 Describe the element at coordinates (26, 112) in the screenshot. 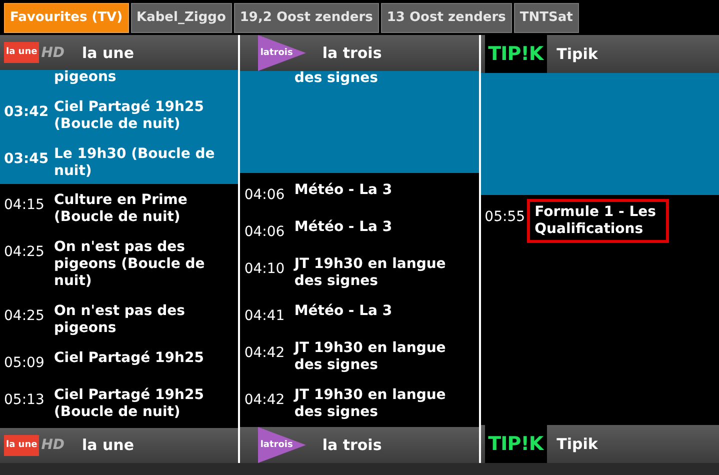

I see `program-time: 03:42` at that location.